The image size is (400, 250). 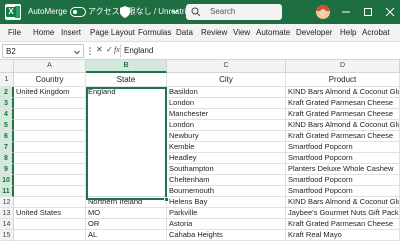 What do you see at coordinates (144, 12) in the screenshot?
I see `sensitivity-label: アクセス制限なし / Unrestricted` at bounding box center [144, 12].